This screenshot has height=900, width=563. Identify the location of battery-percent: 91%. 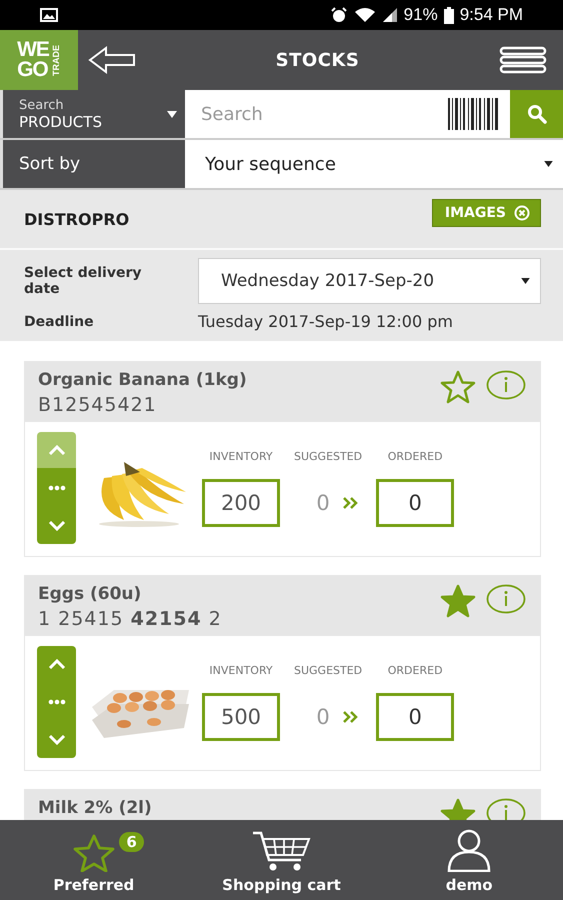
(421, 15).